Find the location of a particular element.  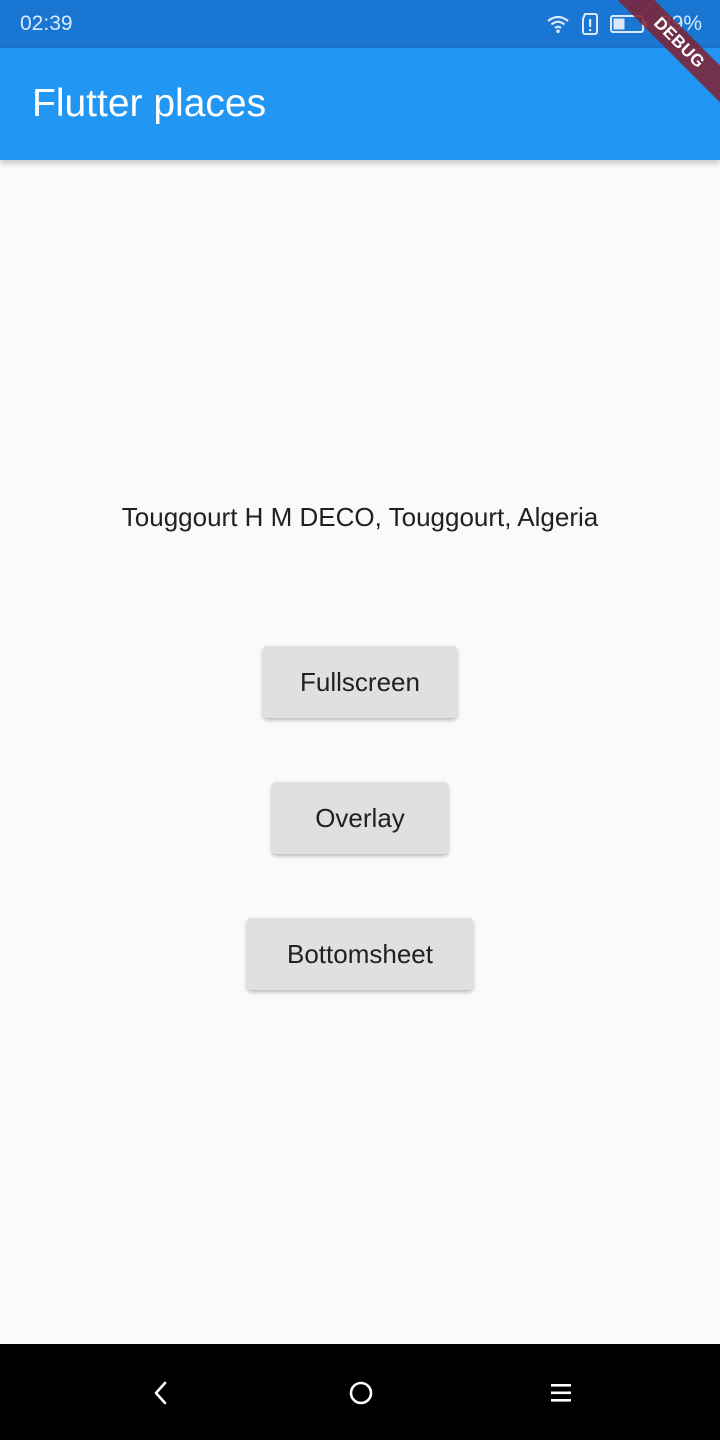

navigation-bar is located at coordinates (360, 1392).